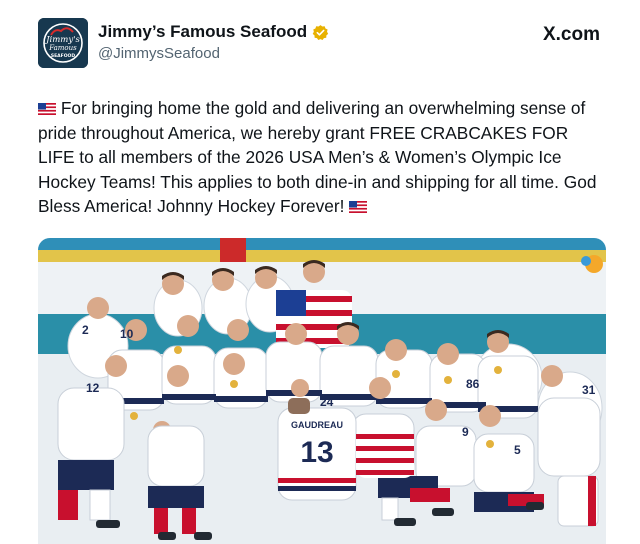  I want to click on jersey-number-label: 12, so click(93, 388).